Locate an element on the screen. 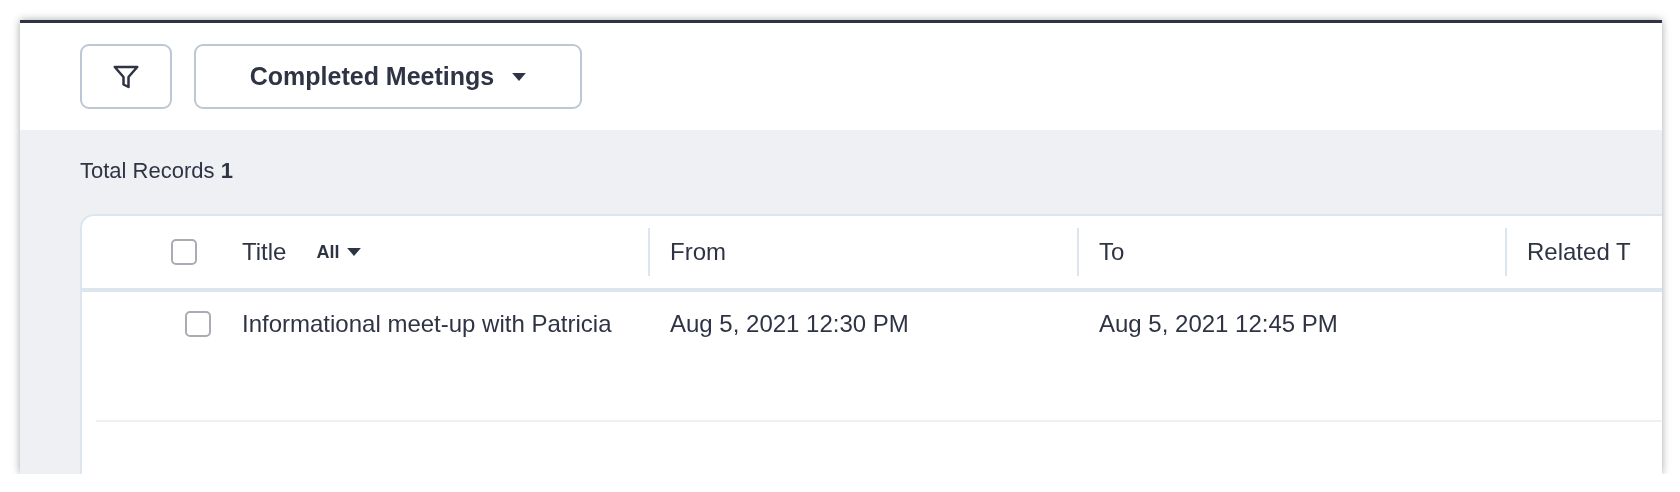  table-cell-text: Aug 5, 2021 12:45 PM is located at coordinates (1218, 324).